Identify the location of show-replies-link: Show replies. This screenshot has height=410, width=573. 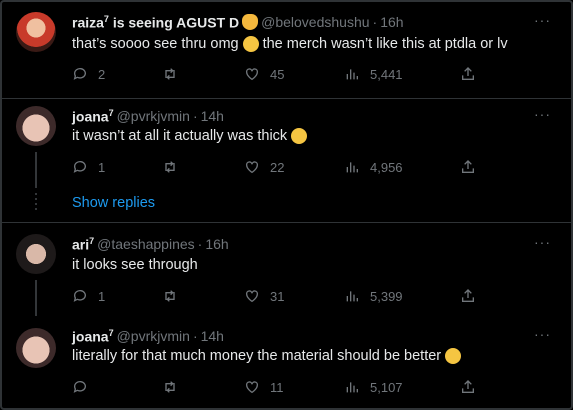
(113, 203).